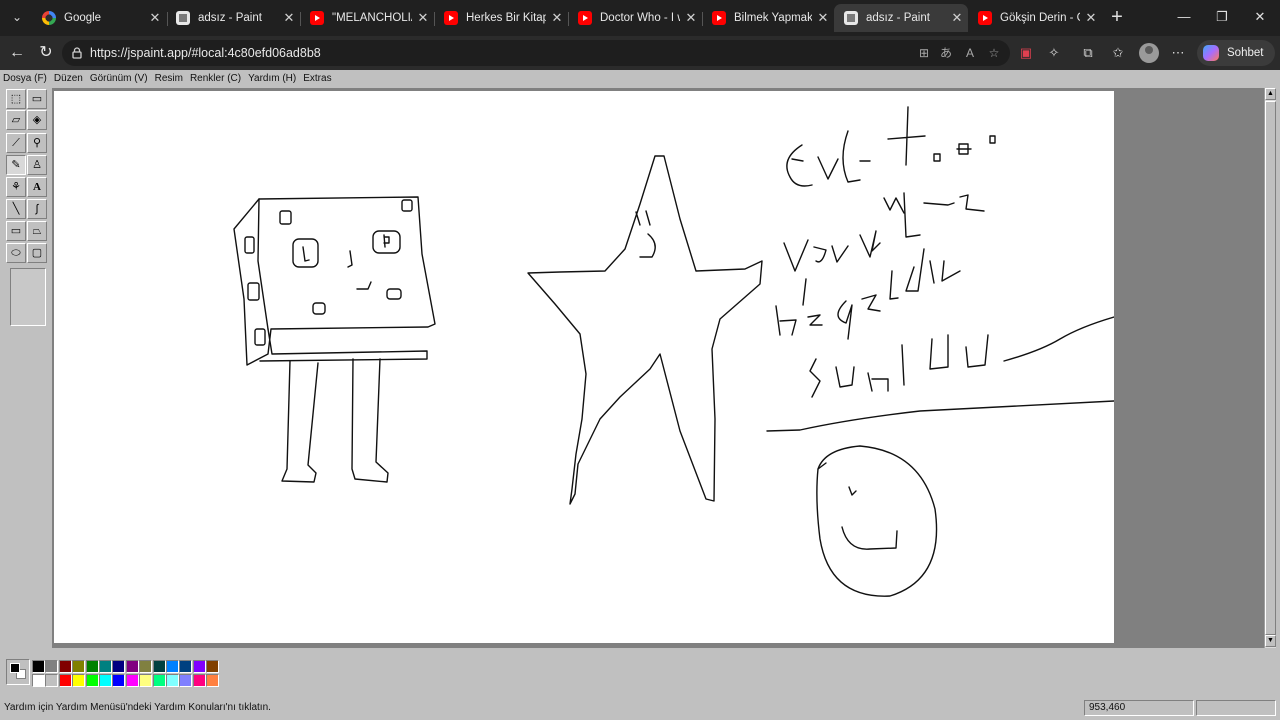 Image resolution: width=1280 pixels, height=720 pixels. I want to click on scroll-up-icon: ▲, so click(1270, 94).